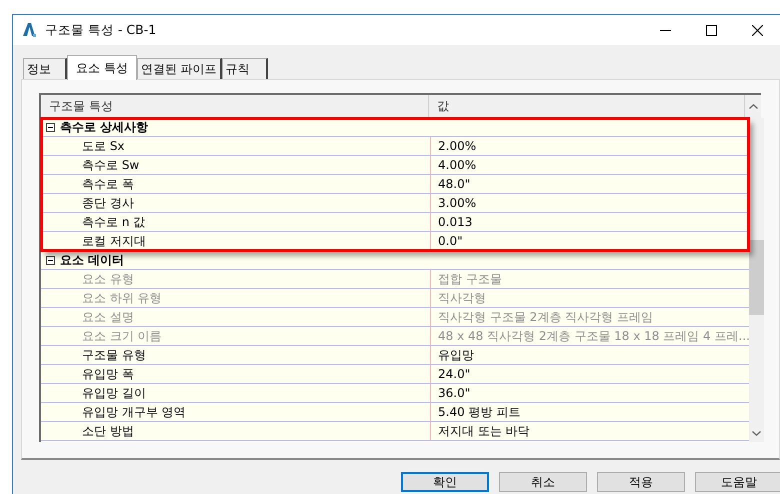 Image resolution: width=780 pixels, height=494 pixels. Describe the element at coordinates (450, 241) in the screenshot. I see `property-value: 0.0"` at that location.